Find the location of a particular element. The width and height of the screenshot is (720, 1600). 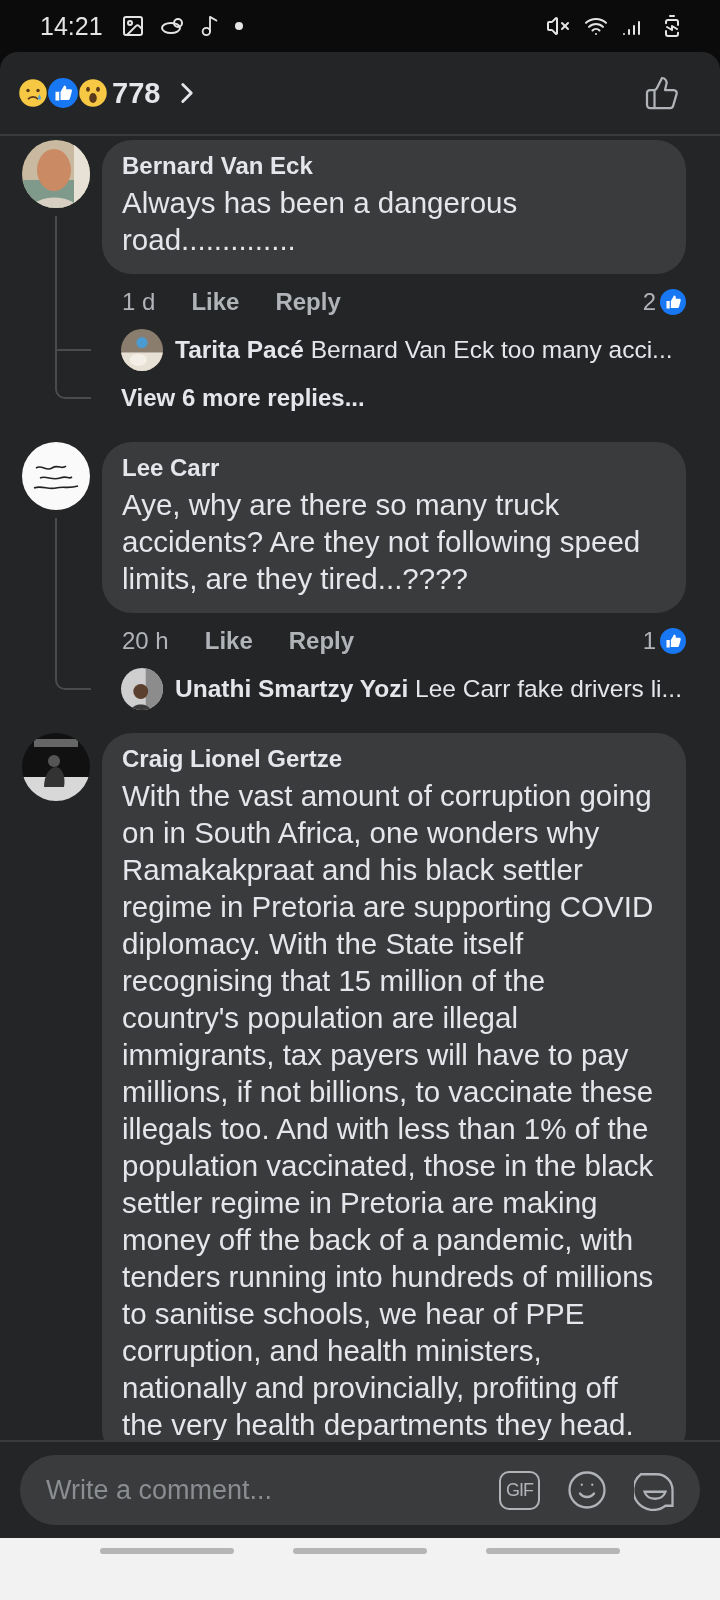

comment-time: 20 h is located at coordinates (145, 641).